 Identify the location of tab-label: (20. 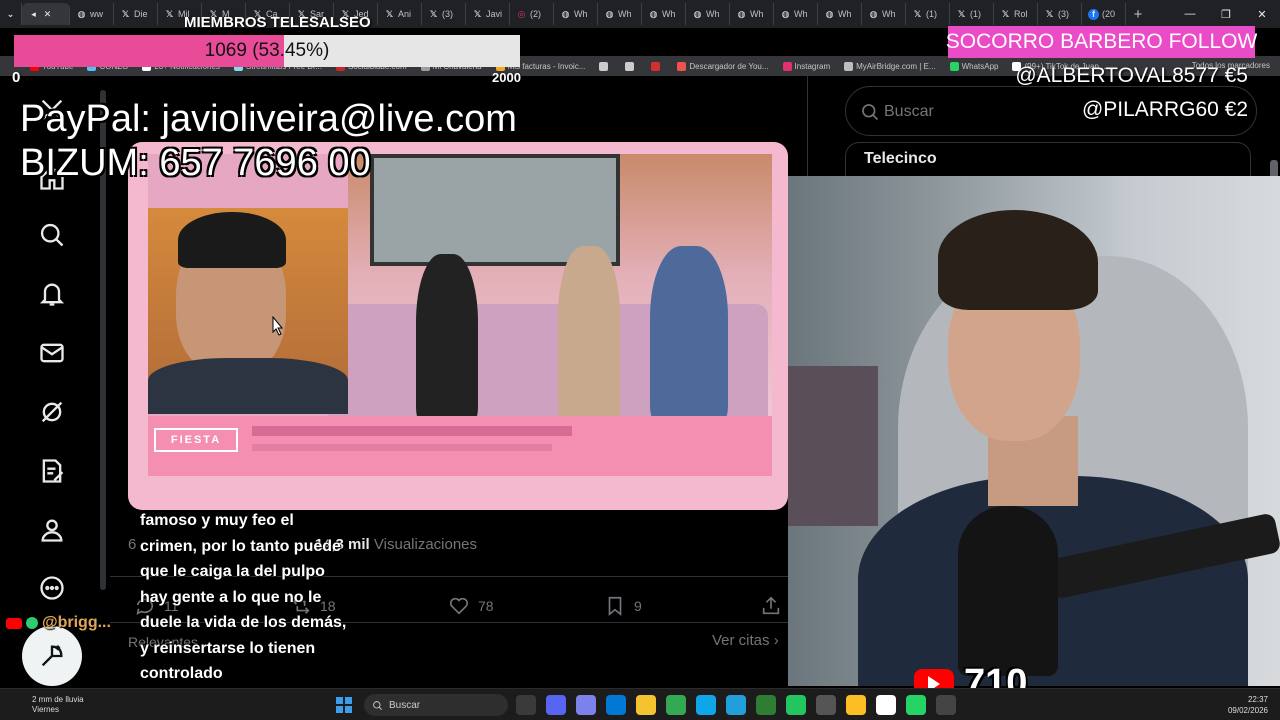
(1109, 14).